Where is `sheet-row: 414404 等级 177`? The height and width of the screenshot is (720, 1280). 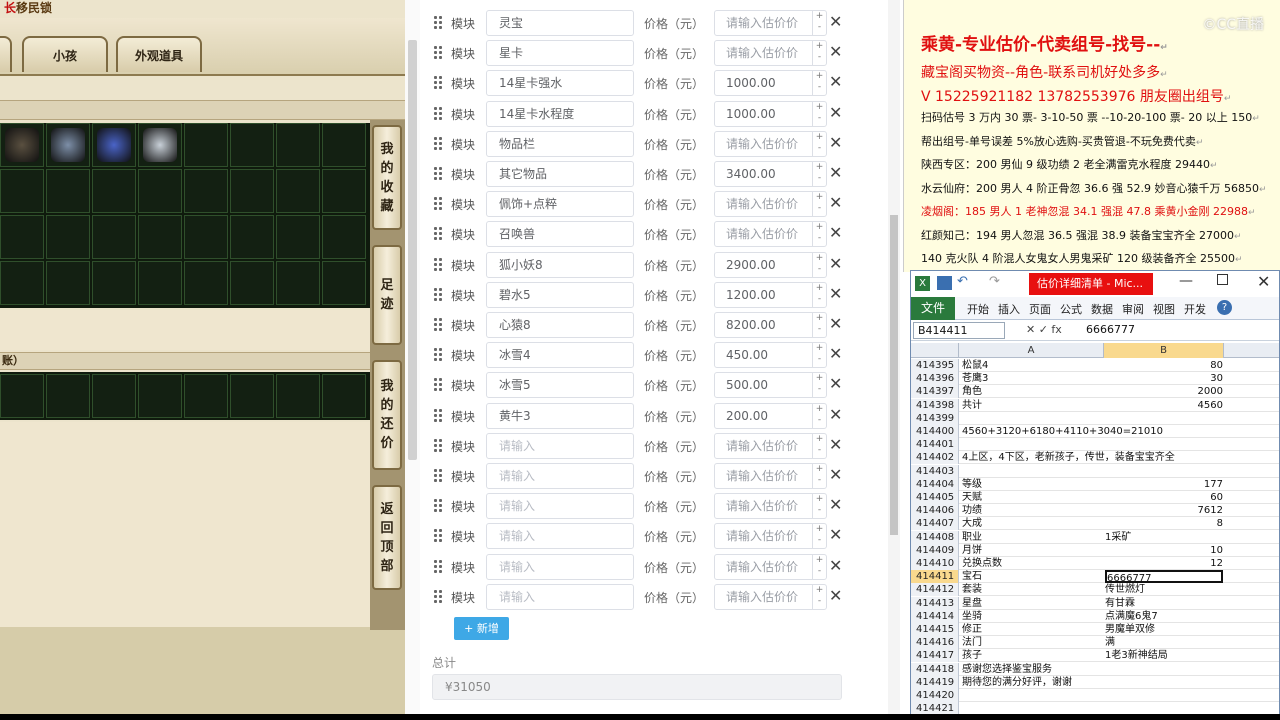 sheet-row: 414404 等级 177 is located at coordinates (1095, 484).